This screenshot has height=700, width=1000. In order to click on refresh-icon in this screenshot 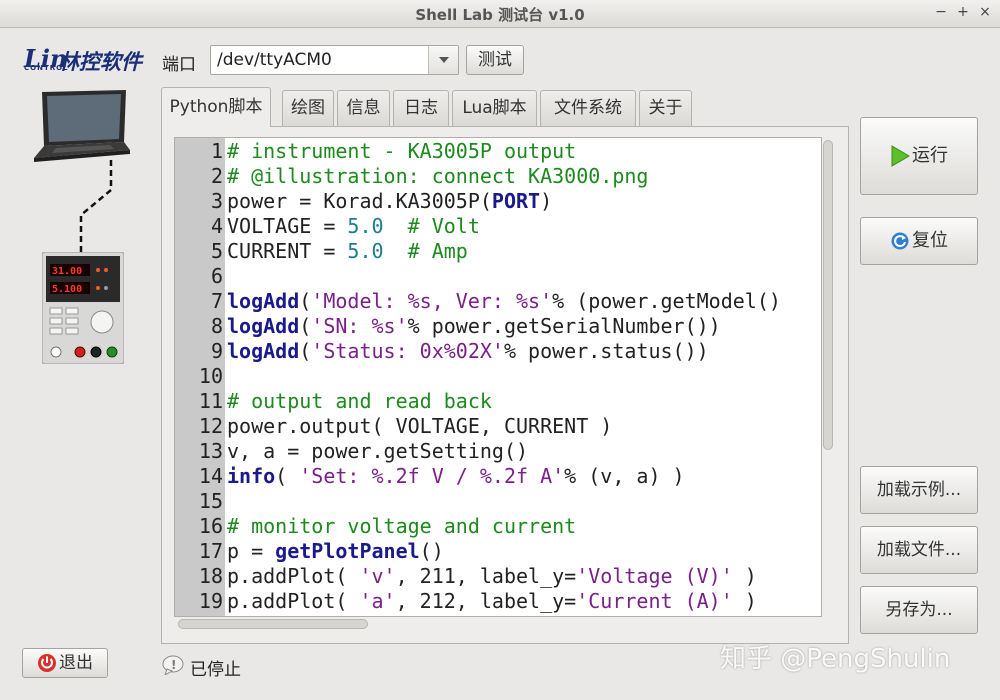, I will do `click(900, 241)`.